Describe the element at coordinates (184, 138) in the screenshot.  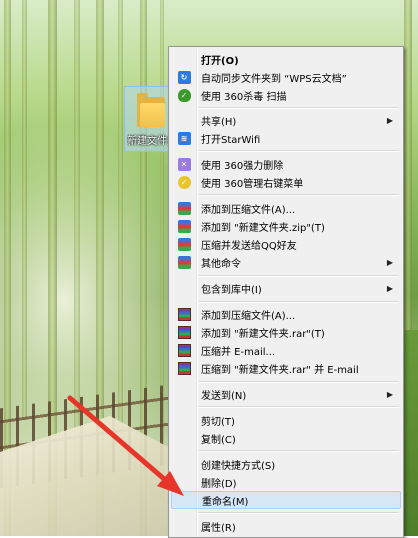
I see `wifi-icon: ≋` at that location.